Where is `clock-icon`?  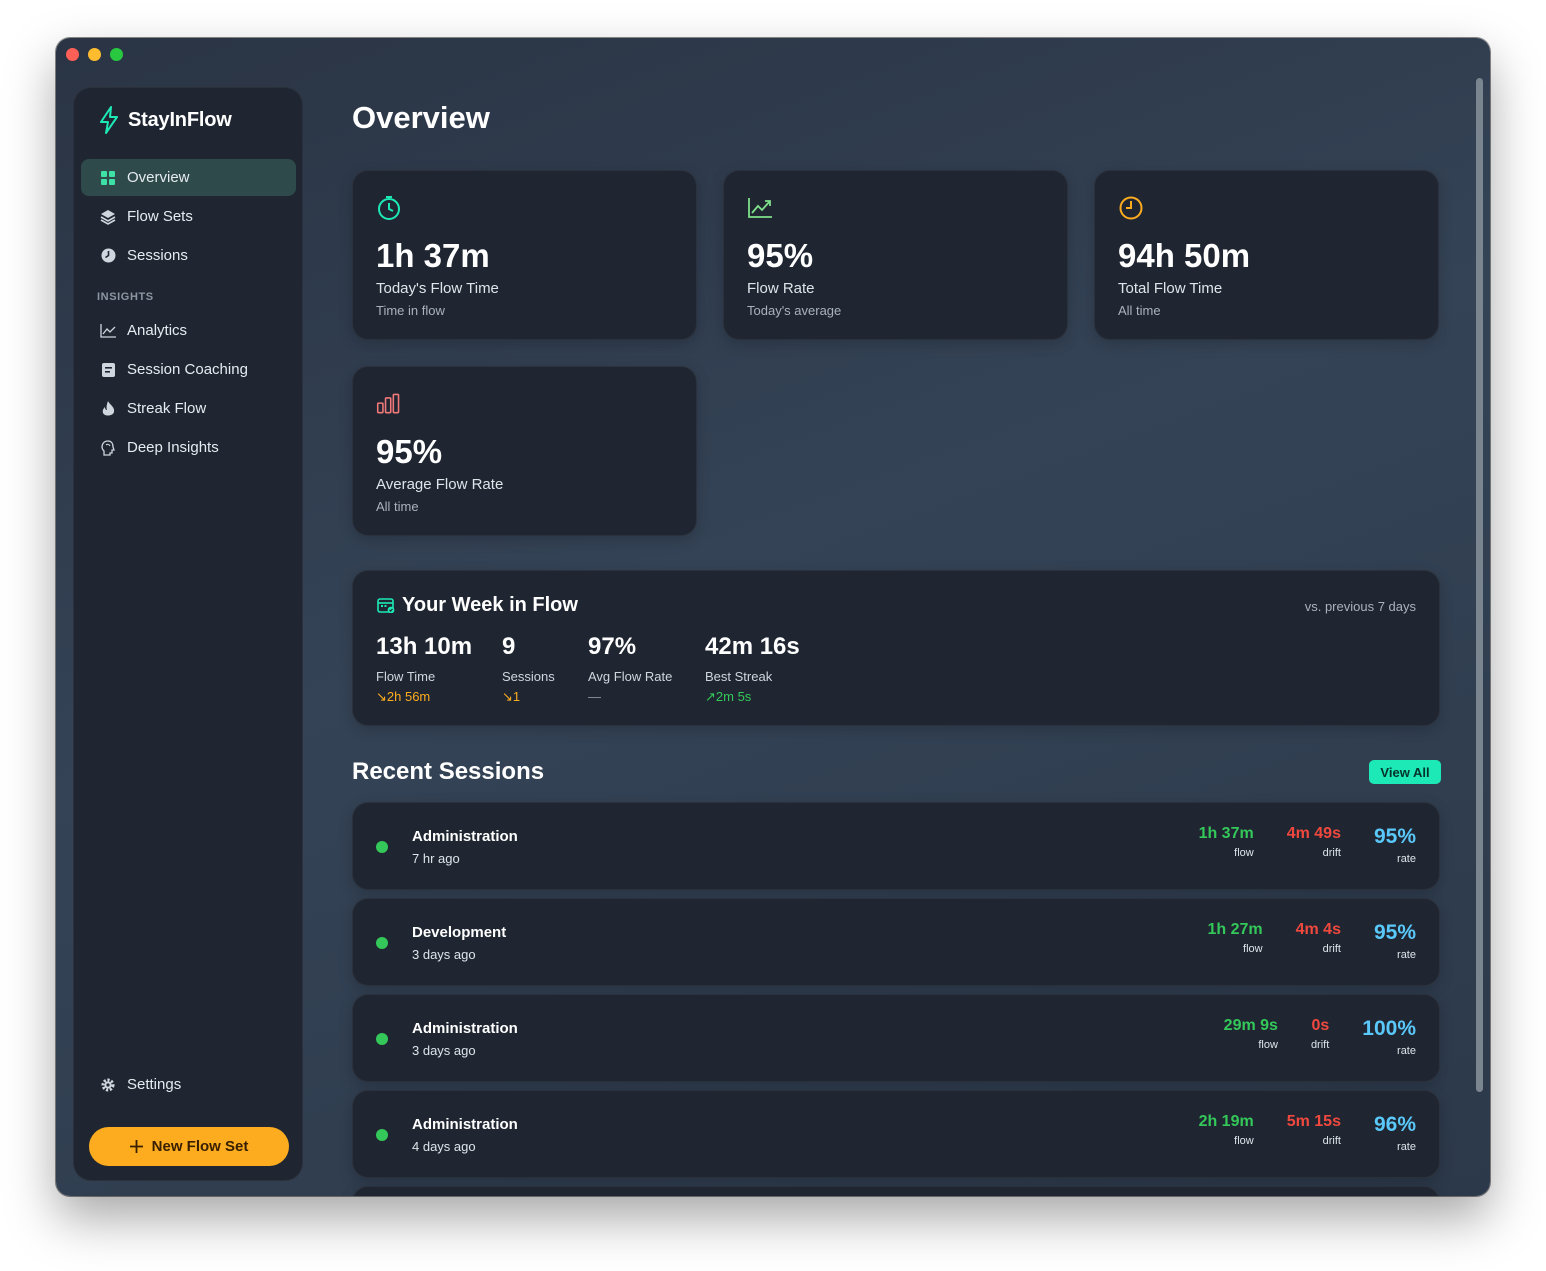 clock-icon is located at coordinates (1131, 208).